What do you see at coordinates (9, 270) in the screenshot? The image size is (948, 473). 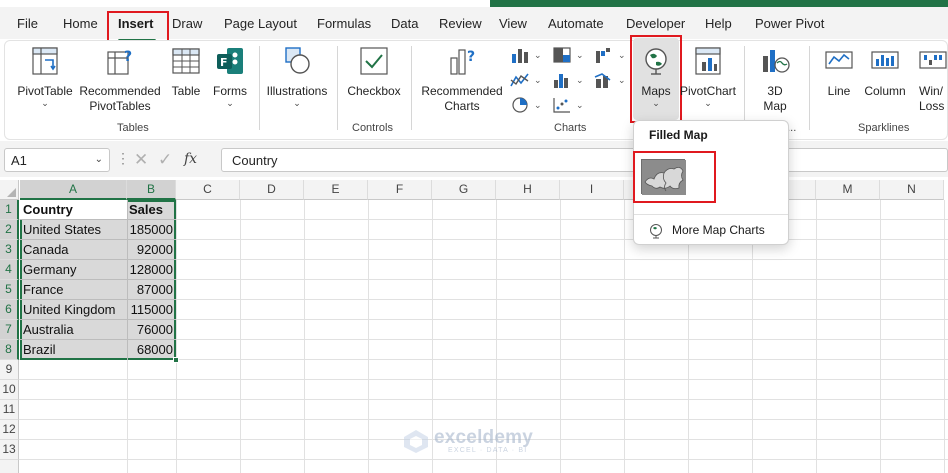 I see `row-header-4: 4` at bounding box center [9, 270].